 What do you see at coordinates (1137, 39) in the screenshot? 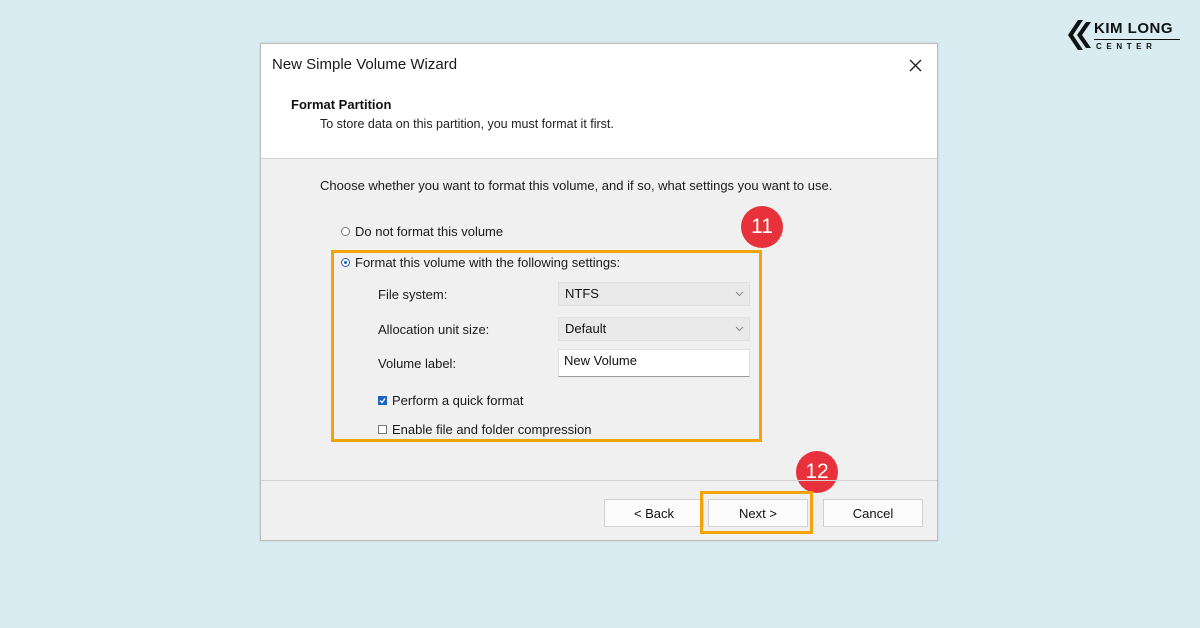
I see `brand-divider` at bounding box center [1137, 39].